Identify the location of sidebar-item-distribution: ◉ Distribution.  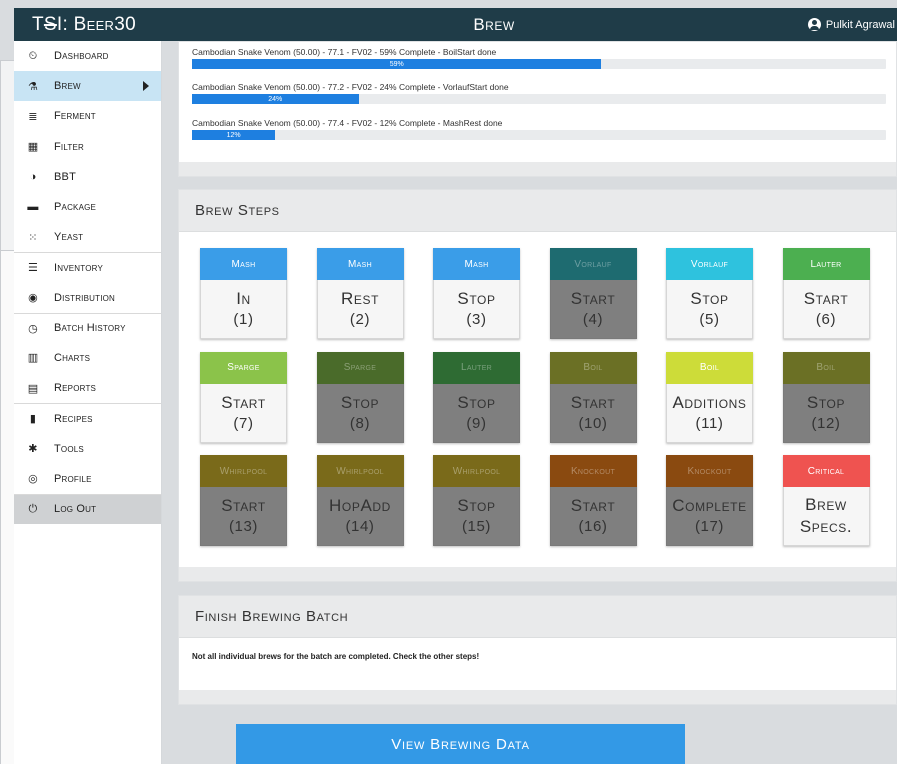
(87, 298).